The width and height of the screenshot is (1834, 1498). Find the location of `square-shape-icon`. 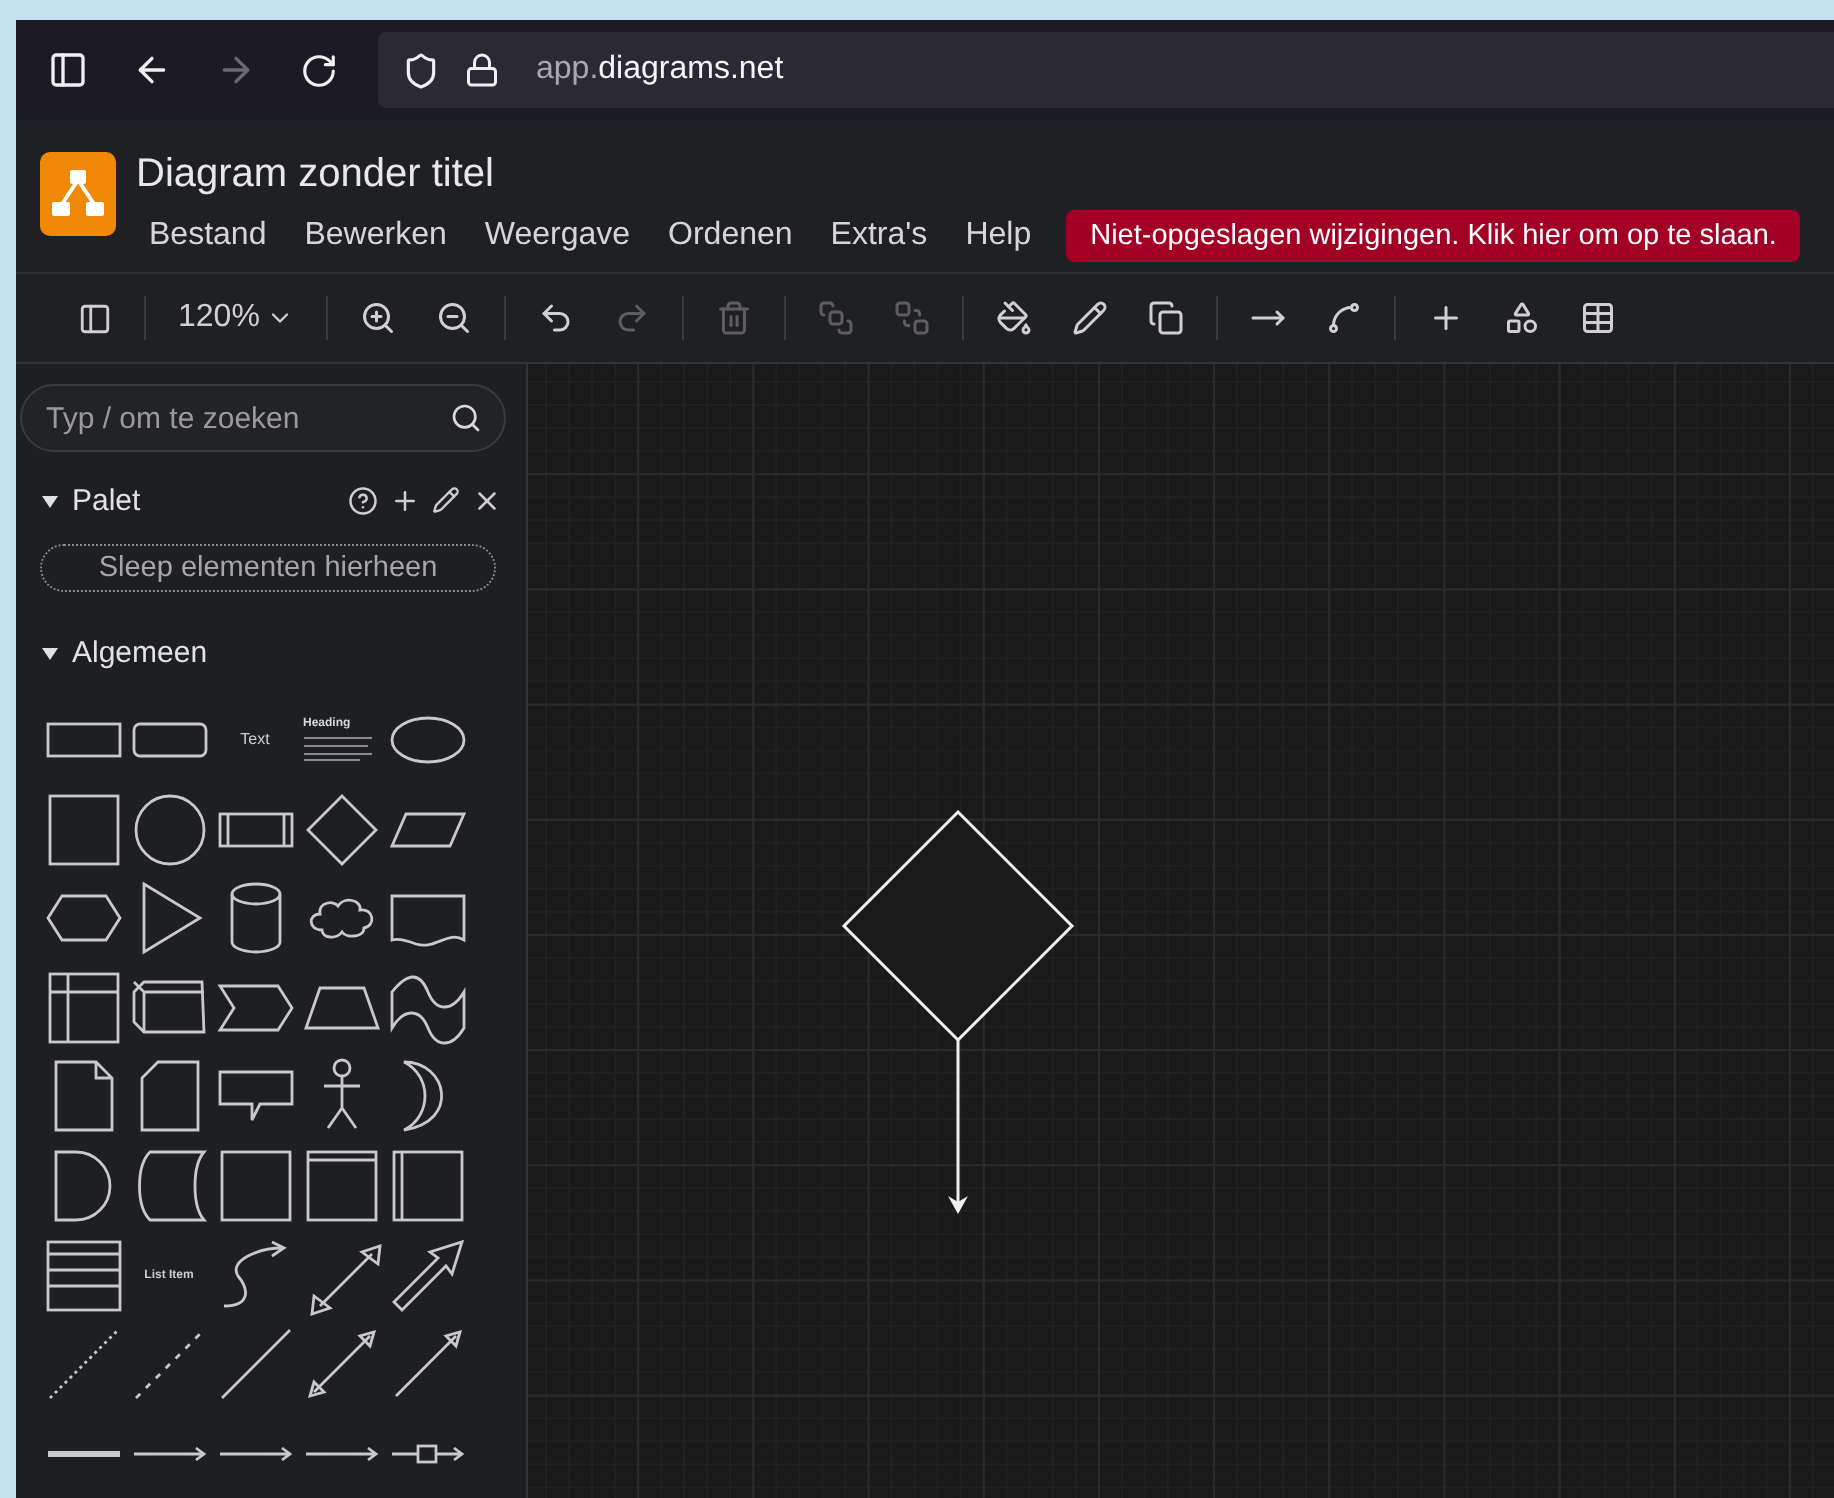

square-shape-icon is located at coordinates (83, 829).